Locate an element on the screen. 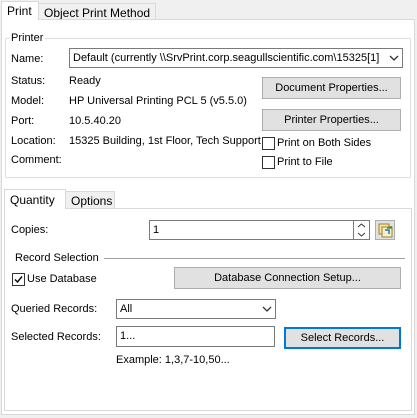 The width and height of the screenshot is (417, 418). copies-spinner is located at coordinates (361, 230).